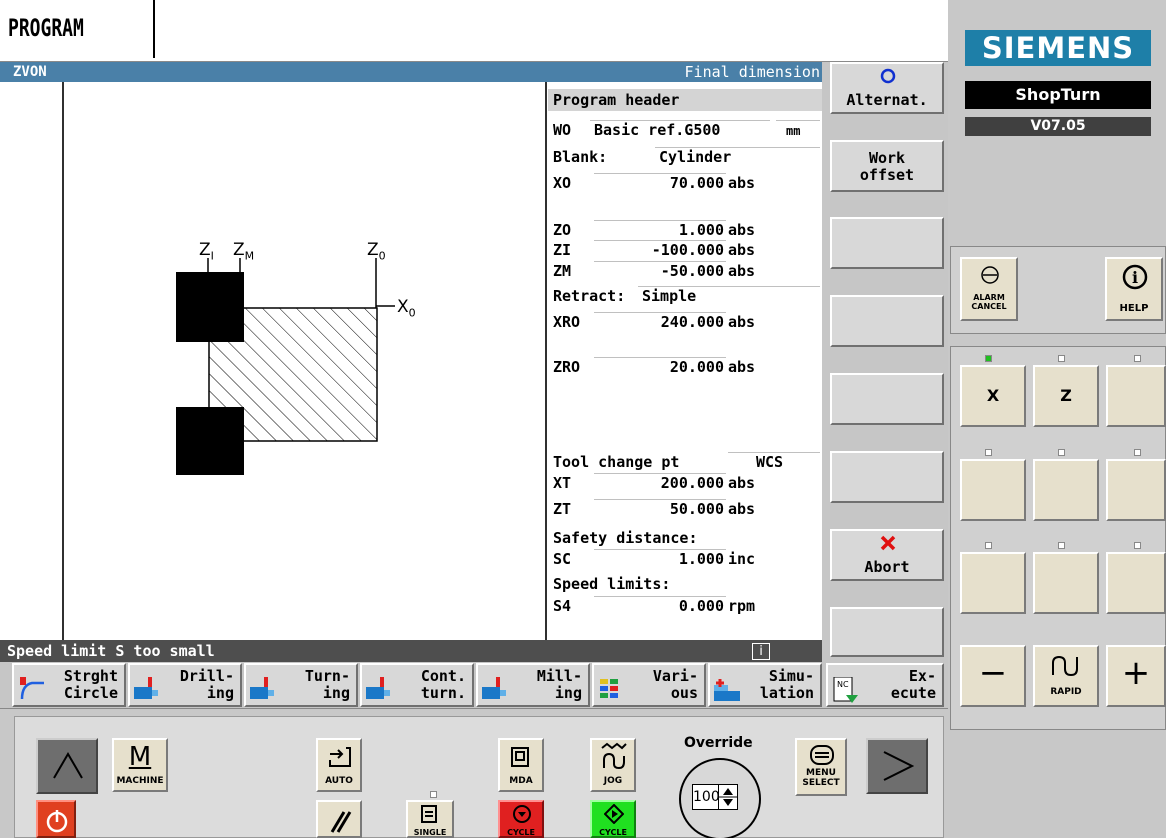 This screenshot has width=1166, height=838. I want to click on auto-button: AUTO, so click(339, 765).